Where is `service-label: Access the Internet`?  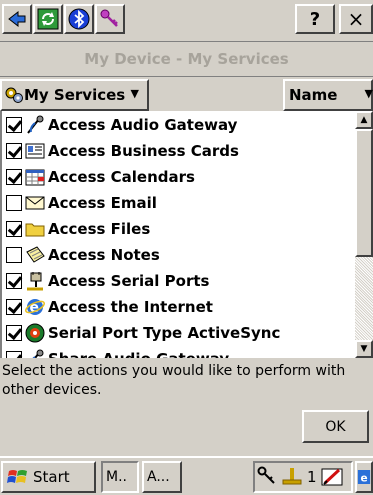
service-label: Access the Internet is located at coordinates (130, 307).